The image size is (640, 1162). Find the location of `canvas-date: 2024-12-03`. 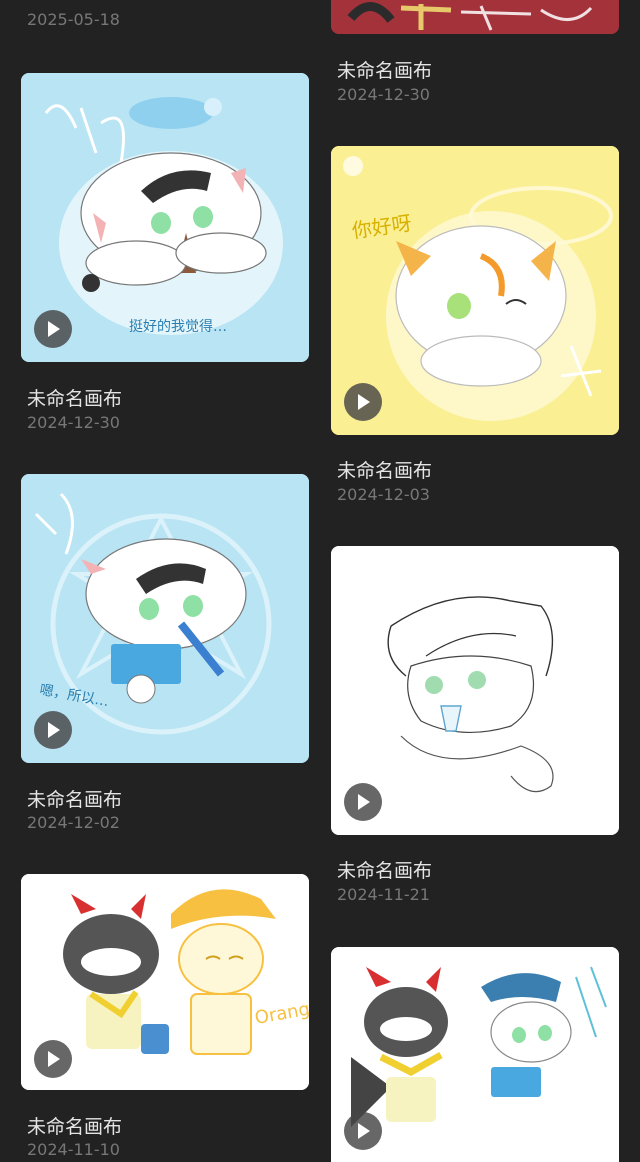

canvas-date: 2024-12-03 is located at coordinates (383, 494).